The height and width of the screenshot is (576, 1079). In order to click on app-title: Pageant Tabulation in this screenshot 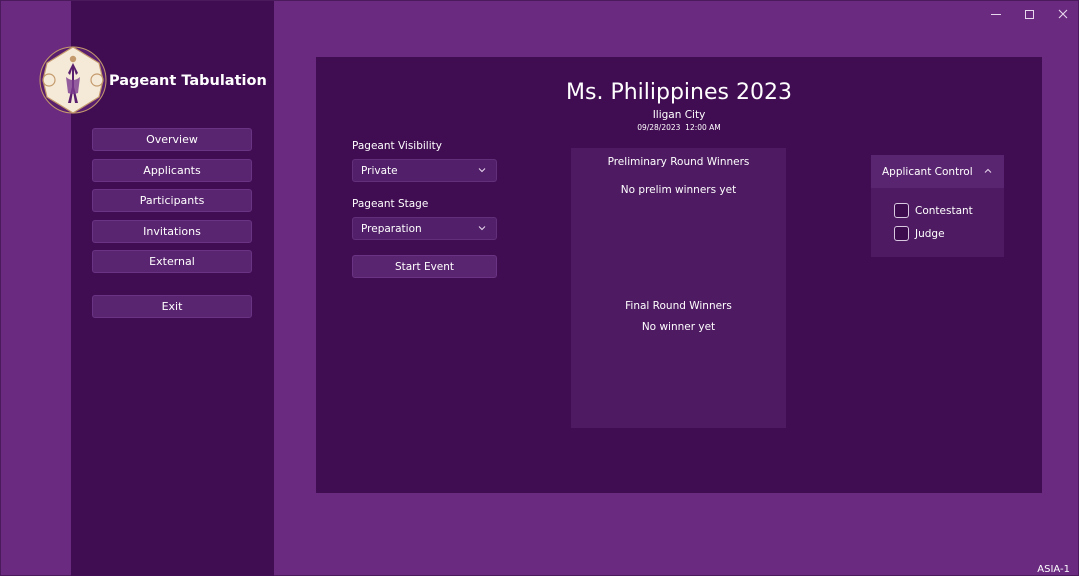, I will do `click(188, 81)`.